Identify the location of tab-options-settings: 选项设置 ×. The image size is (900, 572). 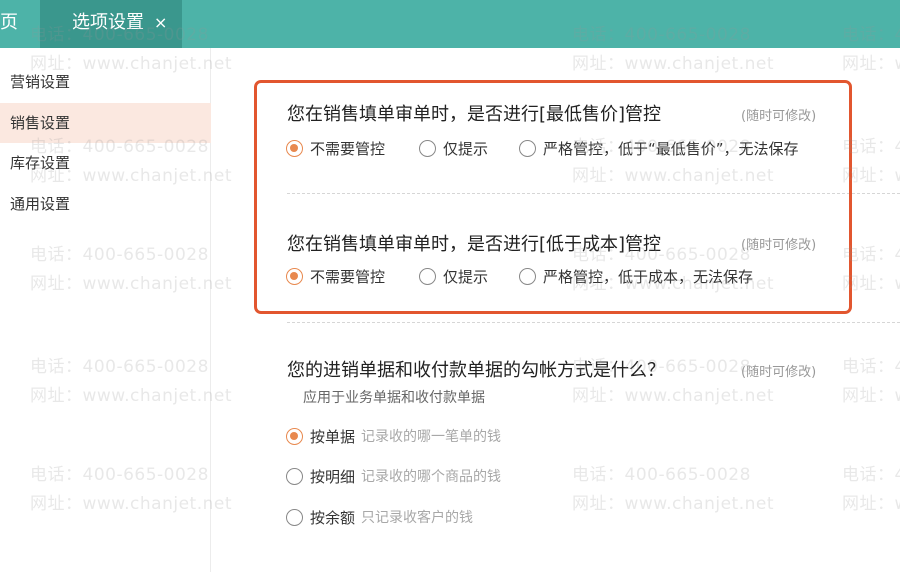
(111, 24).